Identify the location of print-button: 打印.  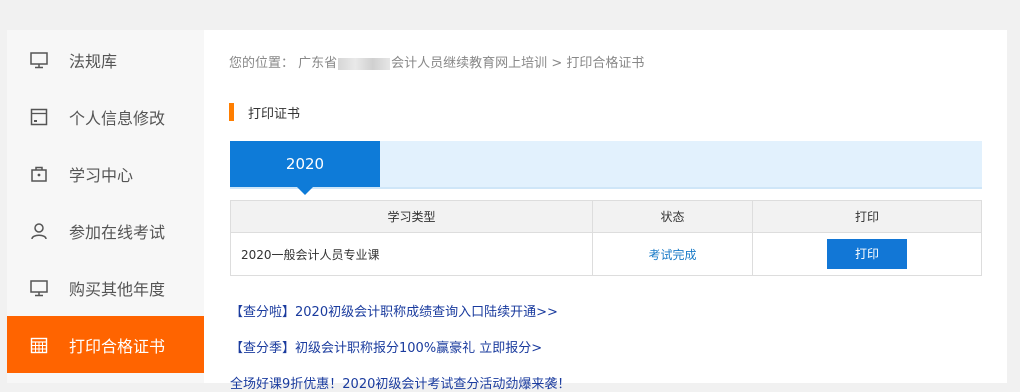
(867, 254).